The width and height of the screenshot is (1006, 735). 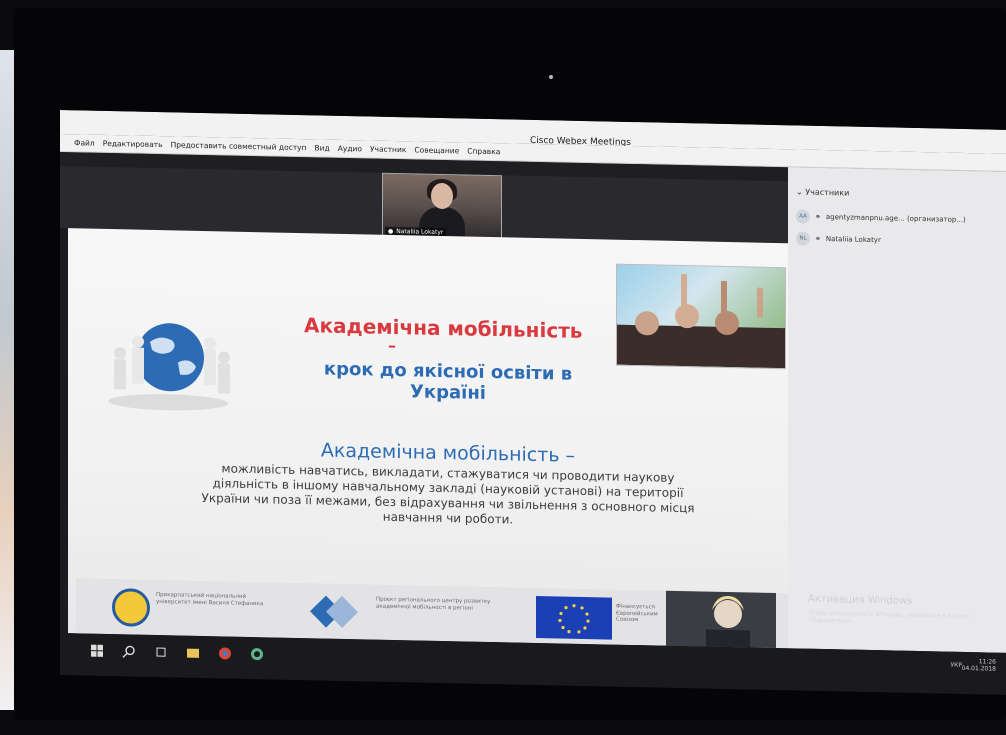 What do you see at coordinates (392, 345) in the screenshot?
I see `slide-dash: –` at bounding box center [392, 345].